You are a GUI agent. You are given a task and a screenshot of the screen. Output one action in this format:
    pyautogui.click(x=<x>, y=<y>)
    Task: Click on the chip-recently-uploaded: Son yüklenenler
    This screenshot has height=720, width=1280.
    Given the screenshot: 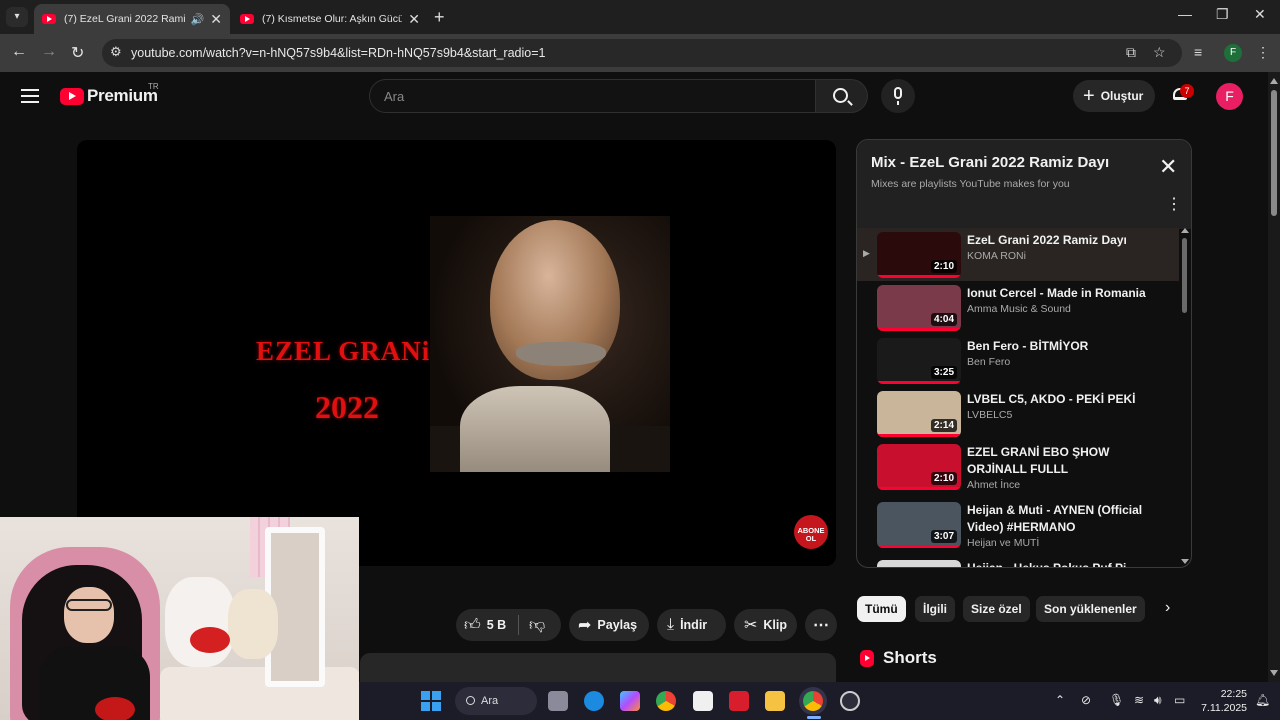 What is the action you would take?
    pyautogui.click(x=1090, y=609)
    